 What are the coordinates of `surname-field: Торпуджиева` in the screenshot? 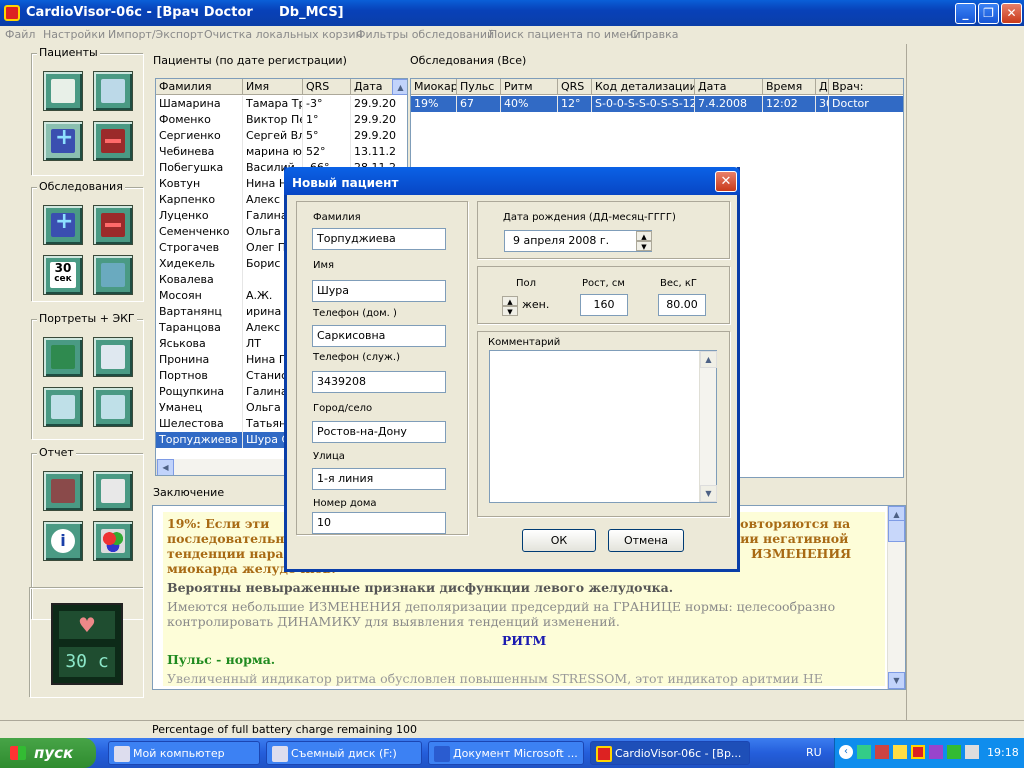 It's located at (379, 239).